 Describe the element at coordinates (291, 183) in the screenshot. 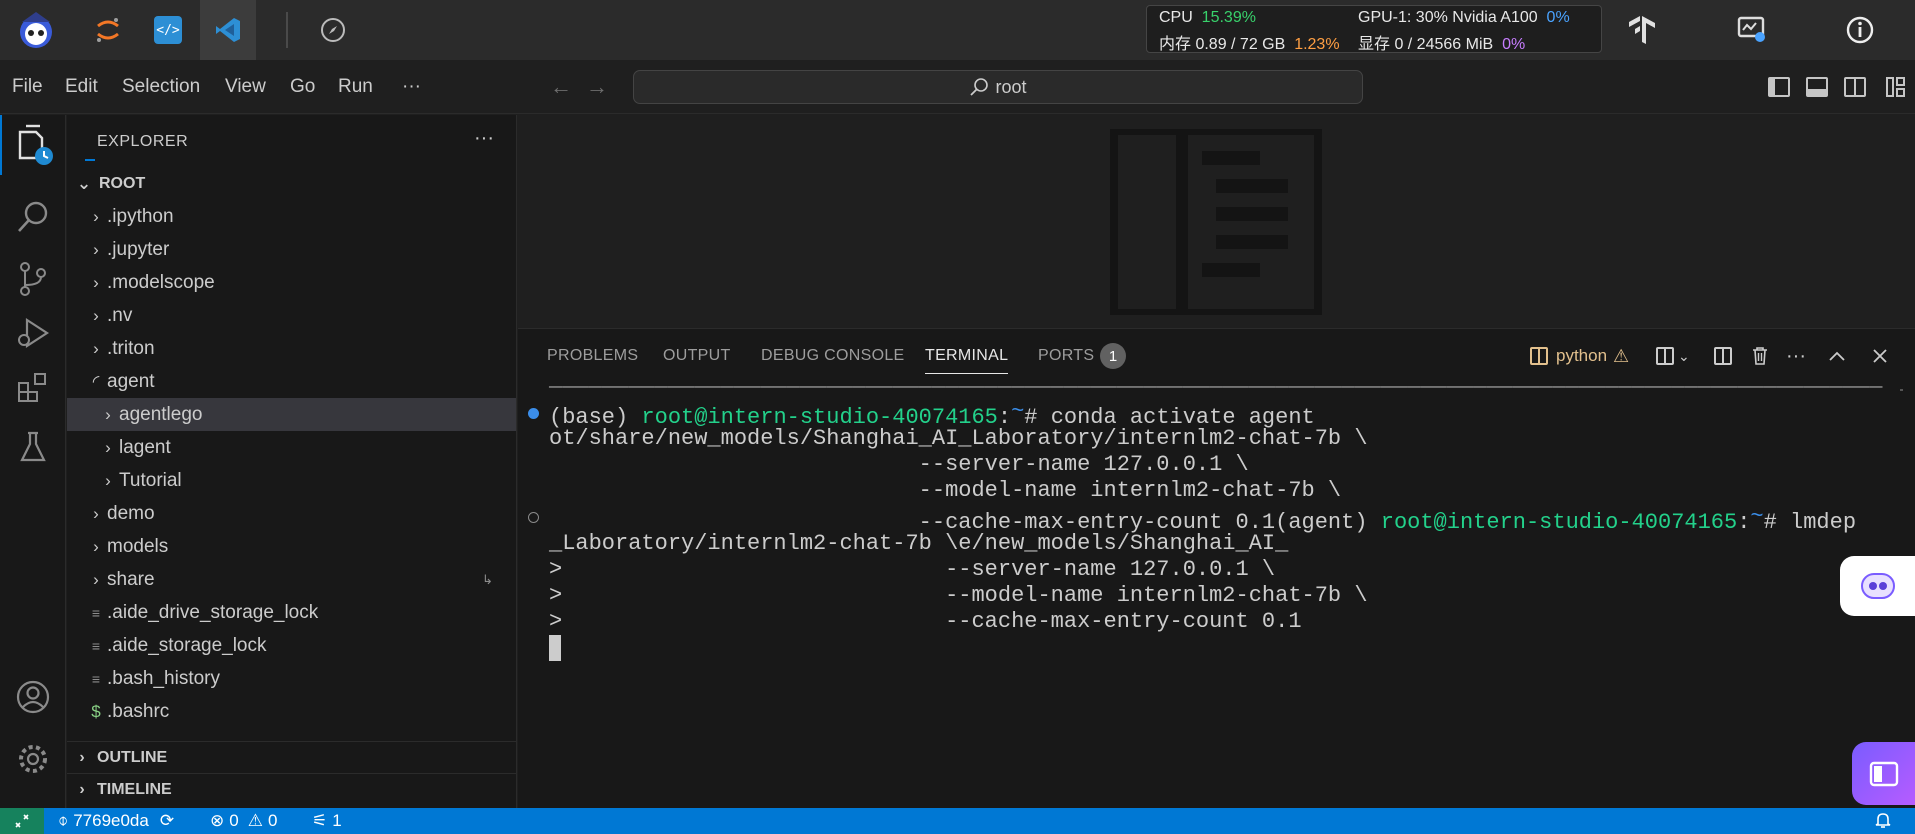

I see `tree-root-folder: ⌄ ROOT` at that location.